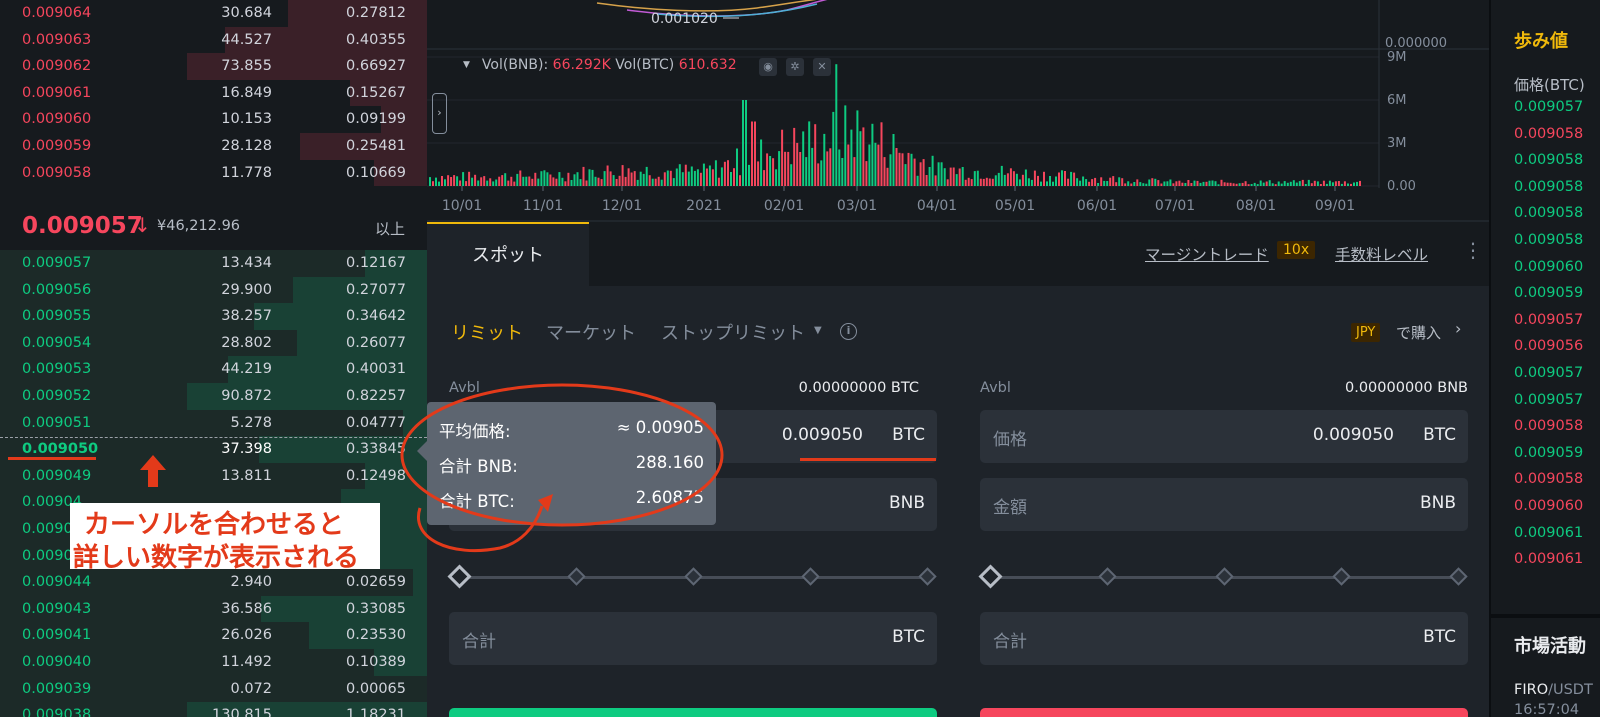  What do you see at coordinates (1366, 332) in the screenshot?
I see `jpy-badge: JPY` at bounding box center [1366, 332].